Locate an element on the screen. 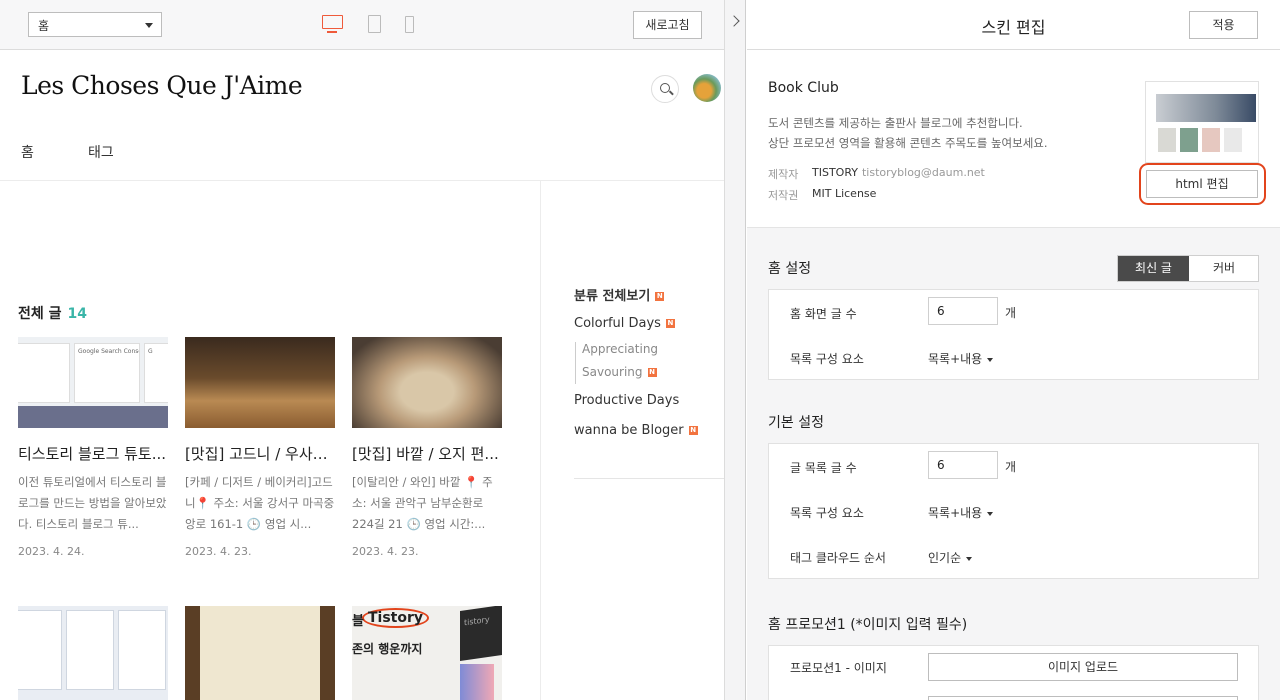 The height and width of the screenshot is (700, 1280). thumb-text: 블 is located at coordinates (358, 621).